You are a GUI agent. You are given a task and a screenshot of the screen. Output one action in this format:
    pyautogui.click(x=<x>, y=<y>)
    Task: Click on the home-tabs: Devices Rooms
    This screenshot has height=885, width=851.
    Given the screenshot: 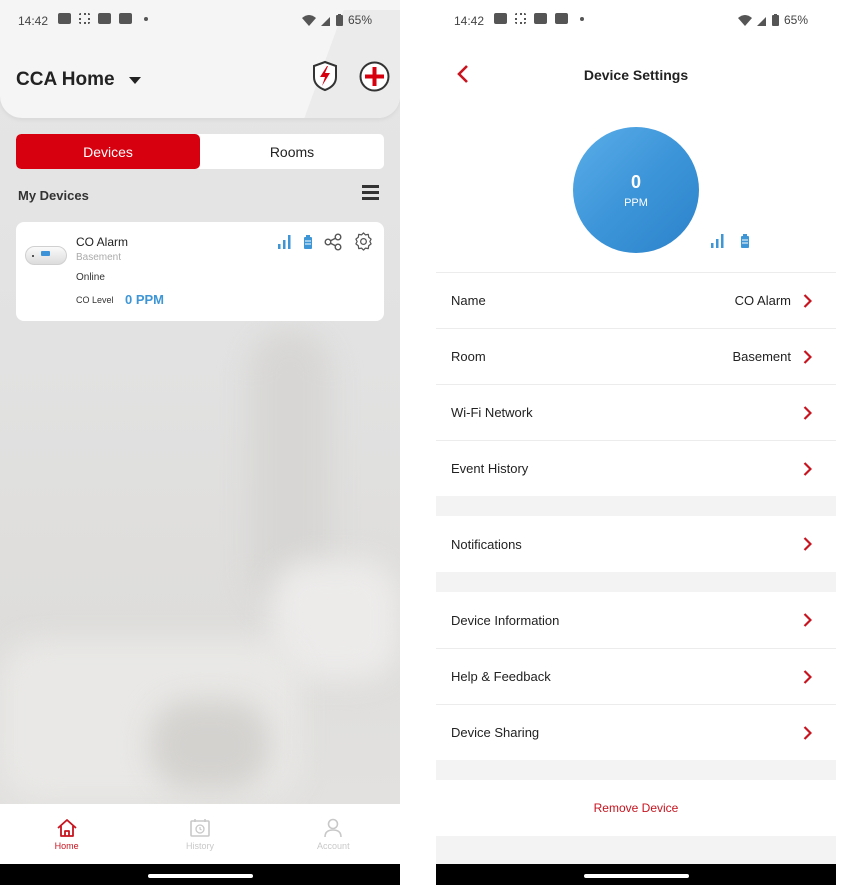 What is the action you would take?
    pyautogui.click(x=200, y=151)
    